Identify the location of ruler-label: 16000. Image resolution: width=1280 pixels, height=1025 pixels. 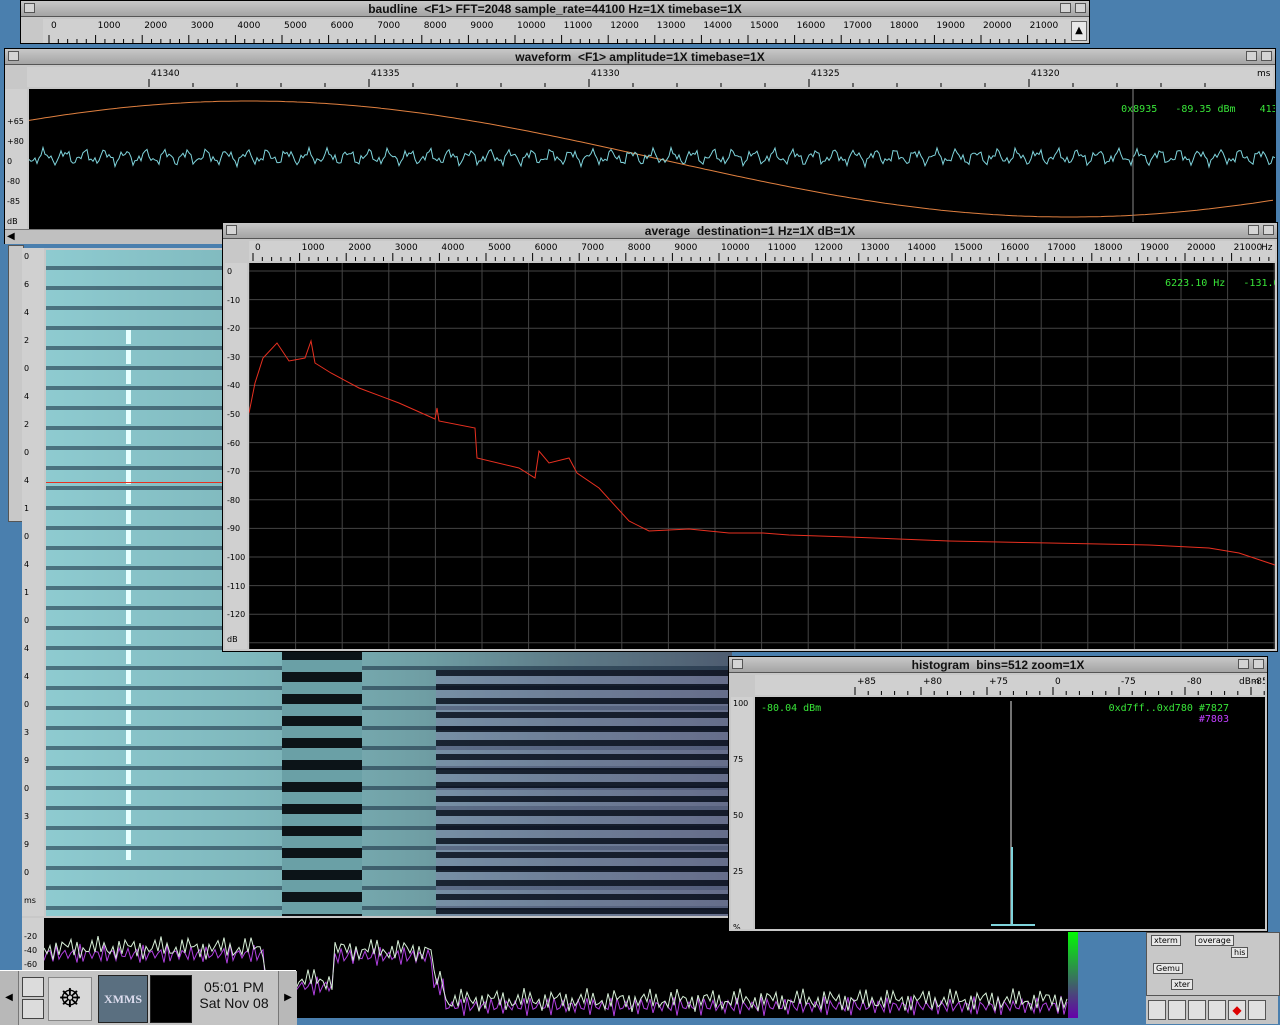
(1015, 248).